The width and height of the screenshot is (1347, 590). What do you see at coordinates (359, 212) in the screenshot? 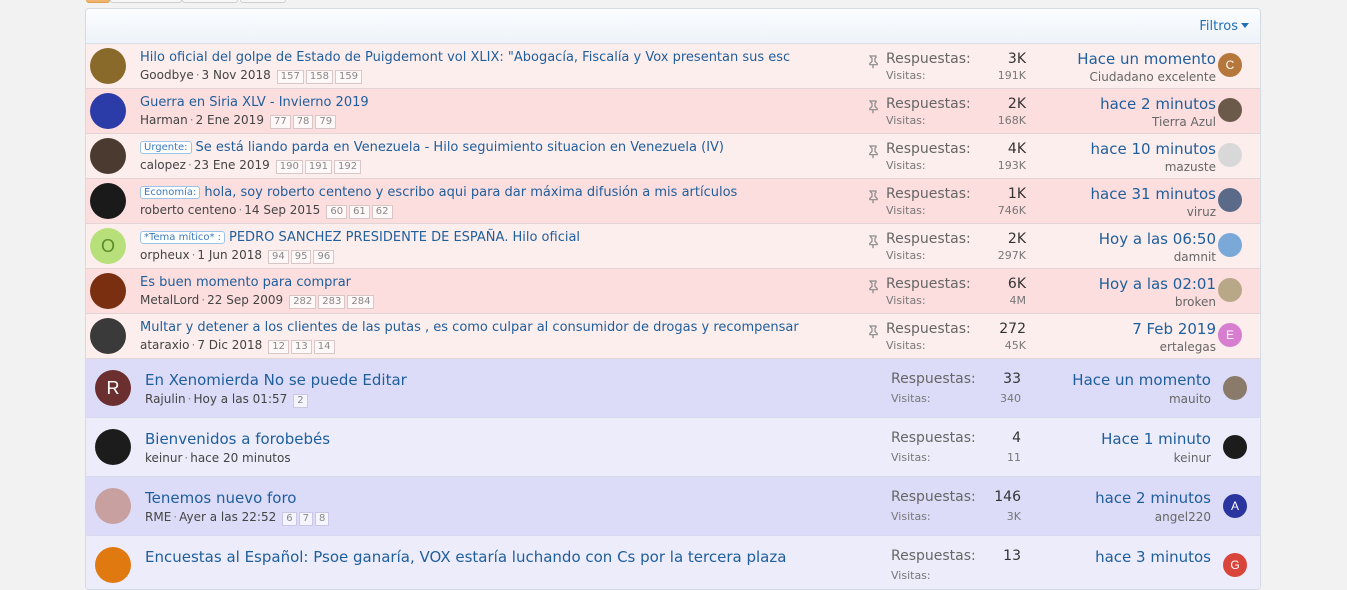
I see `page-link: 61` at bounding box center [359, 212].